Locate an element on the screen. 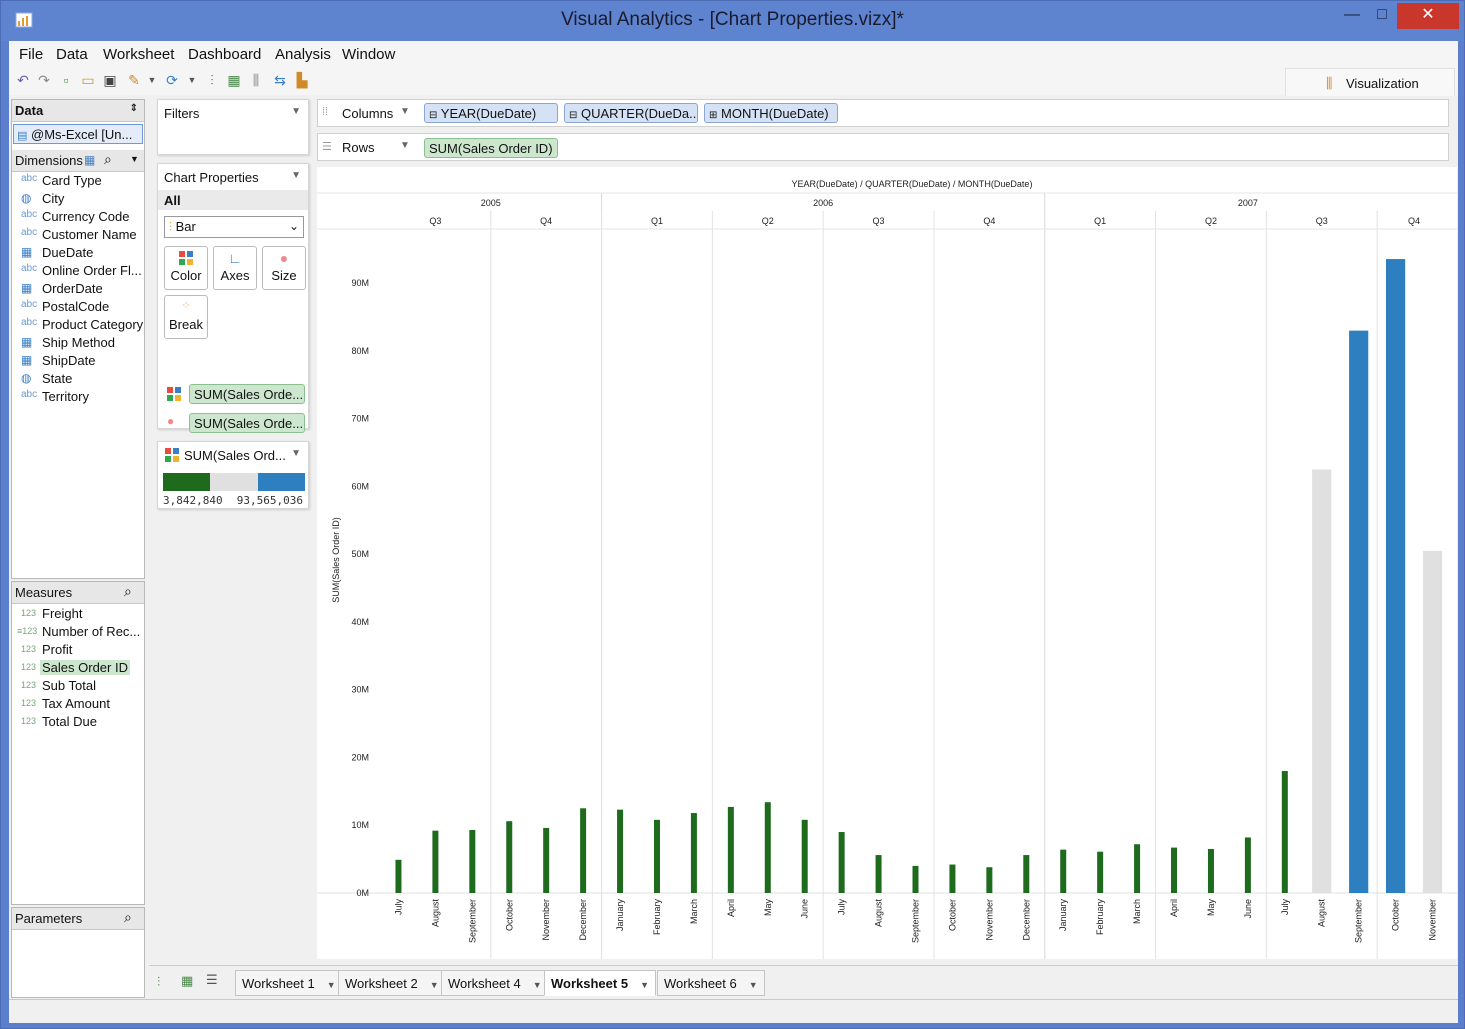 The width and height of the screenshot is (1465, 1029). search-icon: ⌕ is located at coordinates (108, 159).